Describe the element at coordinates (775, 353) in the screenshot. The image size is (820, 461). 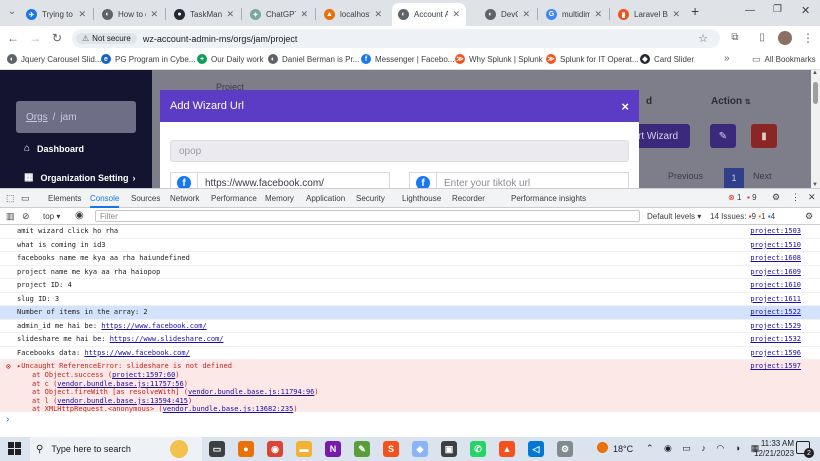
I see `log-source-link: project:1596` at that location.